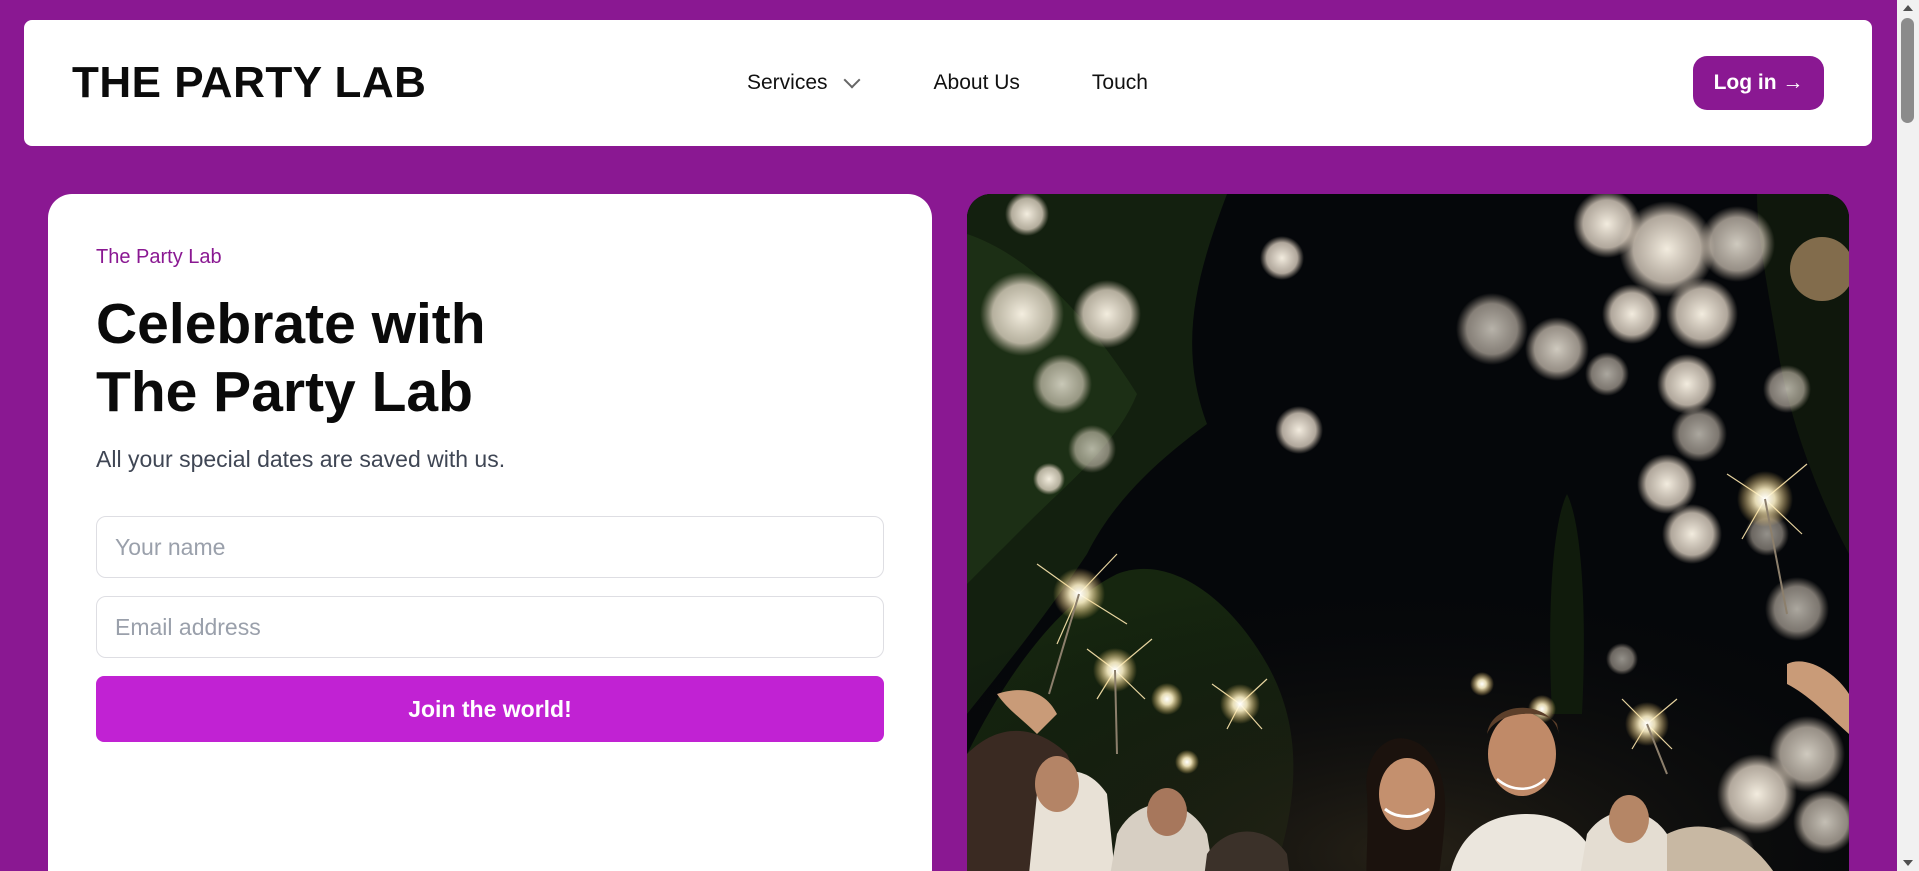 The height and width of the screenshot is (871, 1919). Describe the element at coordinates (1908, 863) in the screenshot. I see `scroll-down-arrow-icon` at that location.